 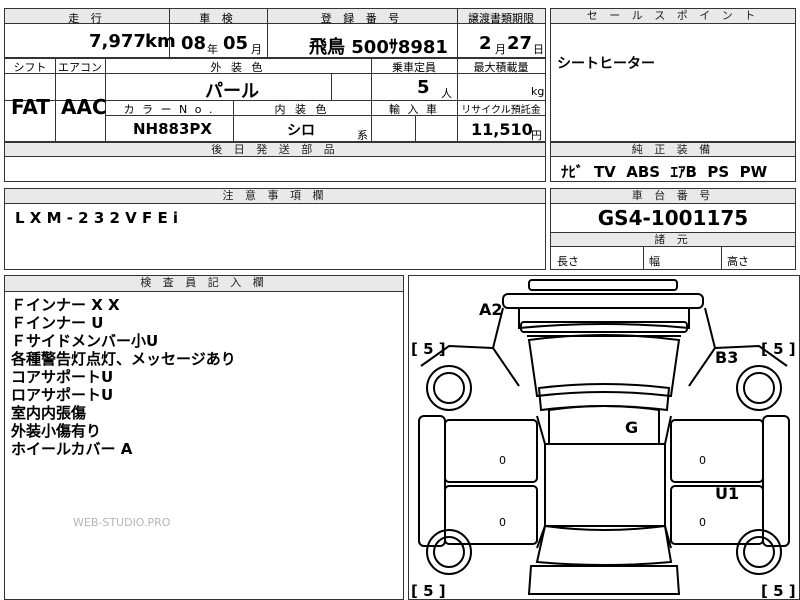 What do you see at coordinates (204, 284) in the screenshot?
I see `inspector-header: 検 査 員 記 入 欄` at bounding box center [204, 284].